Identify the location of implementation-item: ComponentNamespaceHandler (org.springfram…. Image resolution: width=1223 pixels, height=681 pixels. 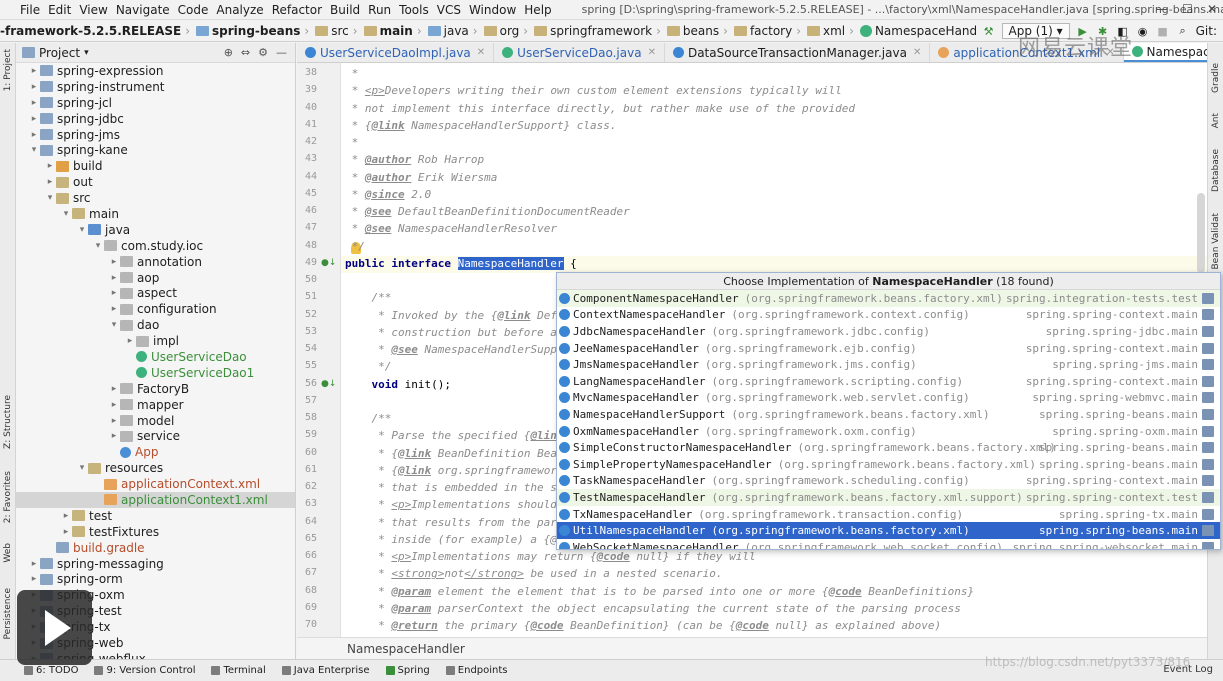
(888, 298).